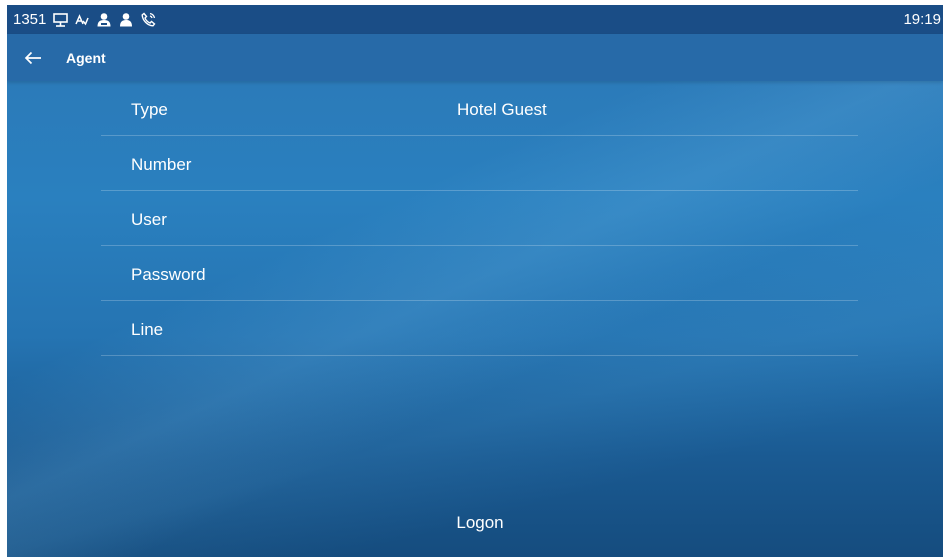 The width and height of the screenshot is (944, 557). What do you see at coordinates (149, 109) in the screenshot?
I see `type-label: Type` at bounding box center [149, 109].